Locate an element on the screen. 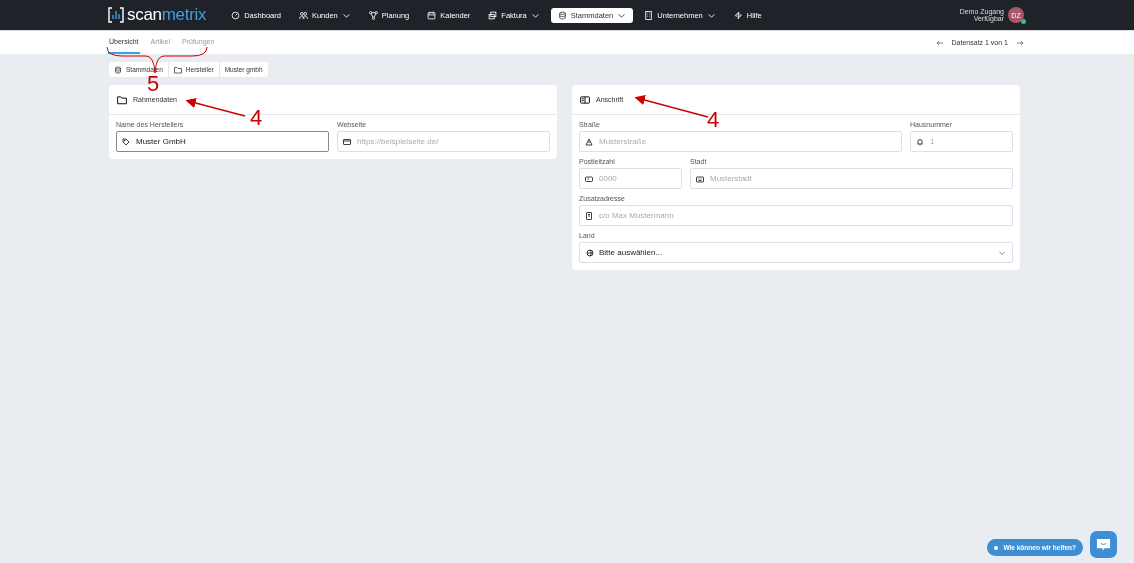 This screenshot has height=563, width=1134. browser-icon is located at coordinates (347, 141).